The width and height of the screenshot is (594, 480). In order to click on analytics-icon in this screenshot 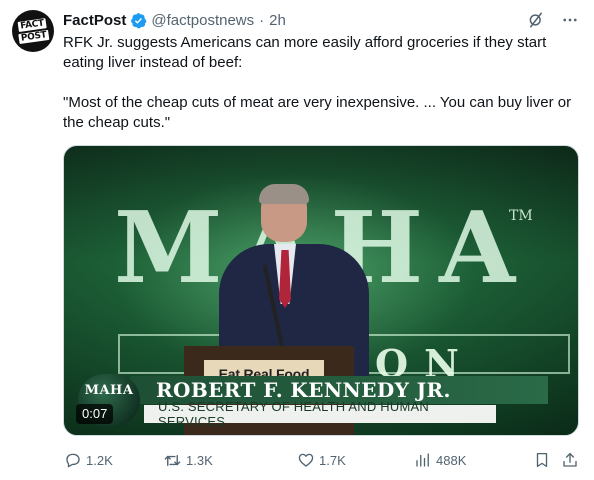, I will do `click(422, 460)`.